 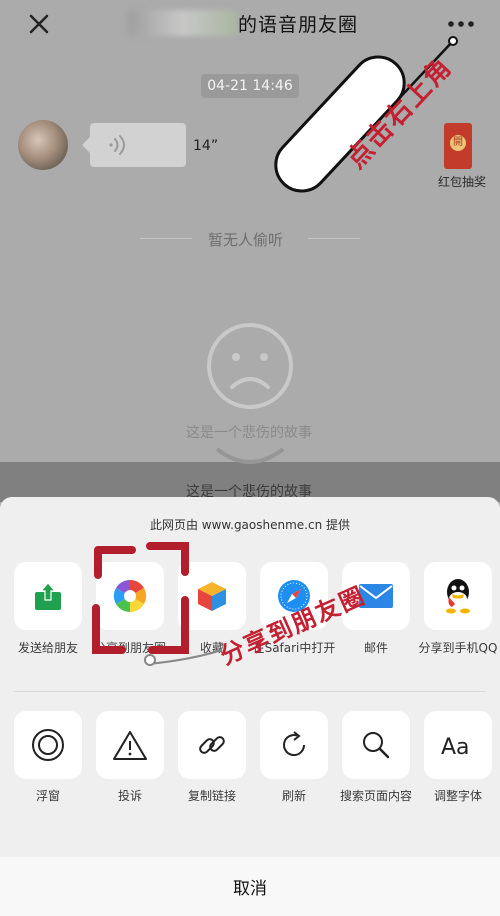 What do you see at coordinates (334, 238) in the screenshot?
I see `divider-right` at bounding box center [334, 238].